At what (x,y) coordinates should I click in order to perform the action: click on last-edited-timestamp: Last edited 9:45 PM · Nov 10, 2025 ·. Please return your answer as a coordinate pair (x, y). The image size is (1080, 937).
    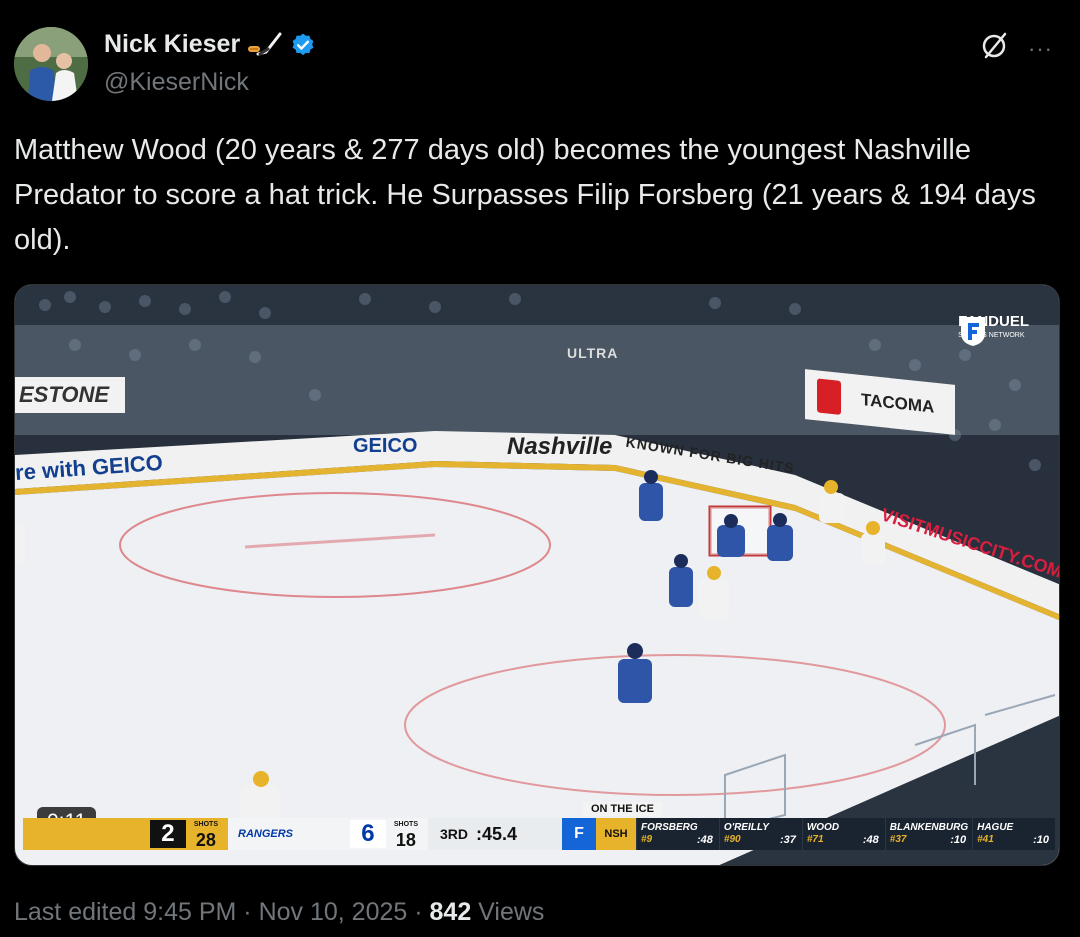
    Looking at the image, I should click on (222, 912).